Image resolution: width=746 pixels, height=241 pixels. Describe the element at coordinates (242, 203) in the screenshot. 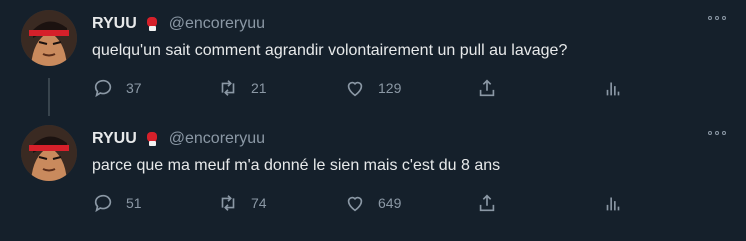

I see `retweet-button: 74` at that location.